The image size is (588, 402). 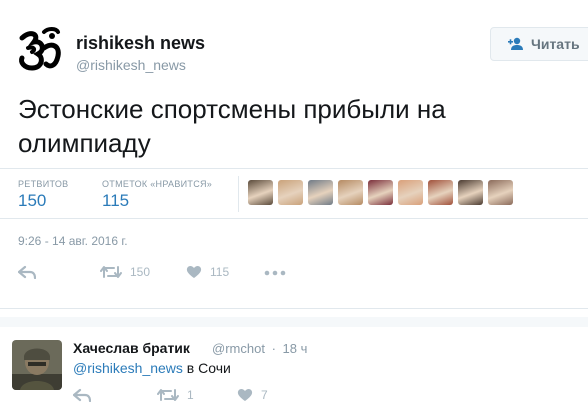 I want to click on likes-count: 115, so click(x=115, y=201).